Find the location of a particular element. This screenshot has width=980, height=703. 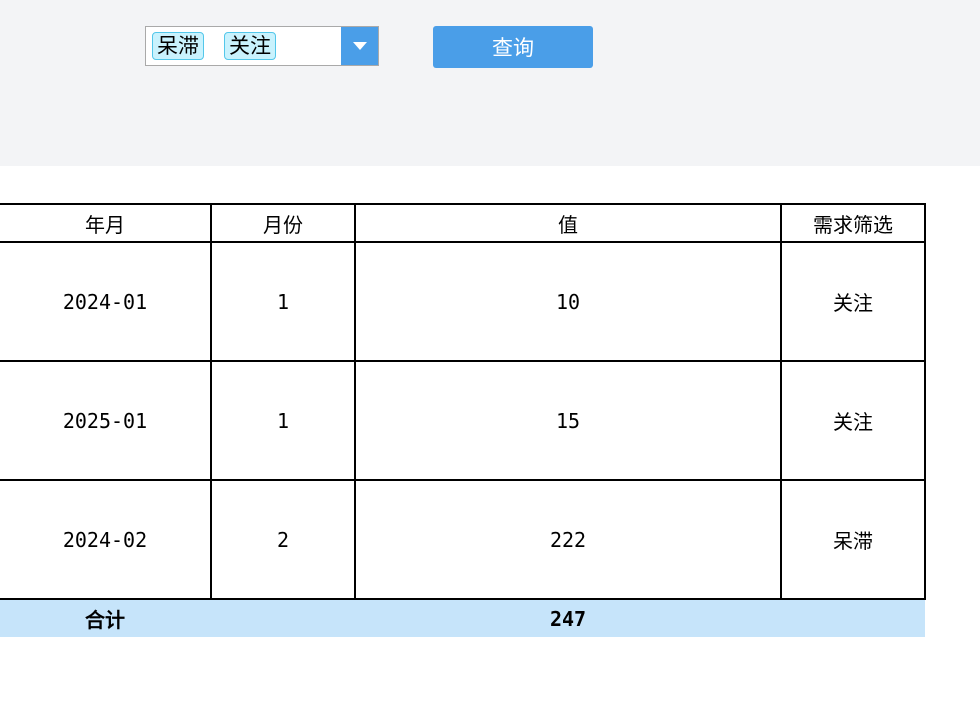

chevron-down-icon is located at coordinates (359, 45).